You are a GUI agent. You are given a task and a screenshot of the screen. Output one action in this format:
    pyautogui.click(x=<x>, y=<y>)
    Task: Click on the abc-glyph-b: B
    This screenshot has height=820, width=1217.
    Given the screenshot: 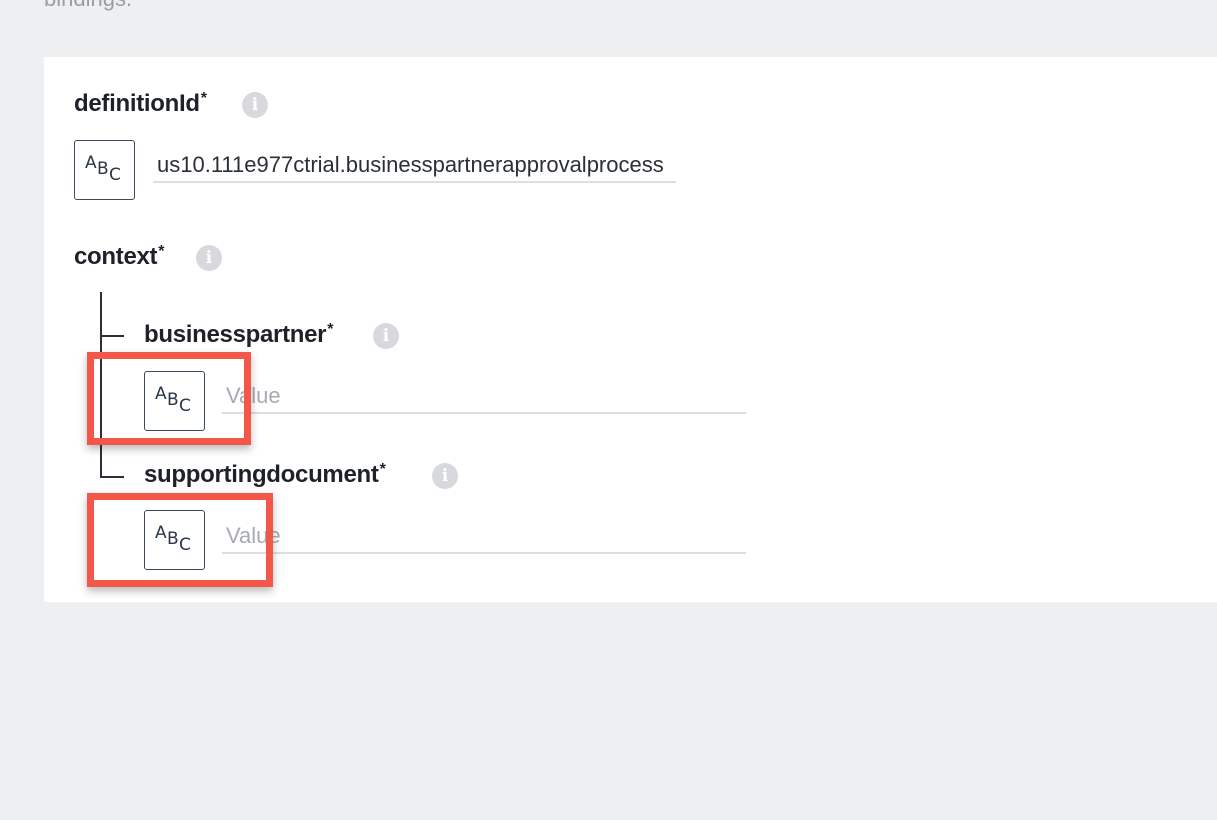 What is the action you would take?
    pyautogui.click(x=103, y=169)
    